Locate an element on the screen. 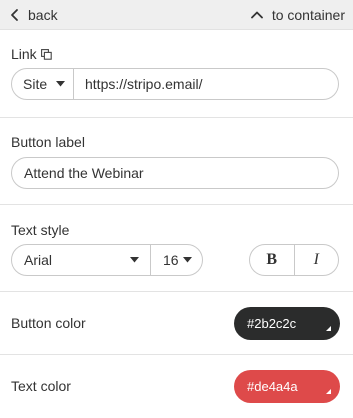  to-container-button: to container is located at coordinates (297, 14).